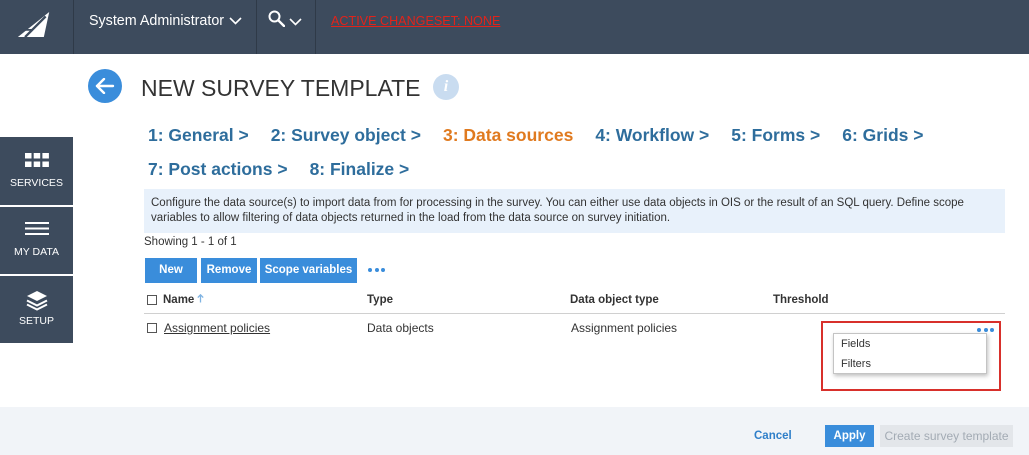 This screenshot has width=1029, height=455. I want to click on new-button: New, so click(171, 270).